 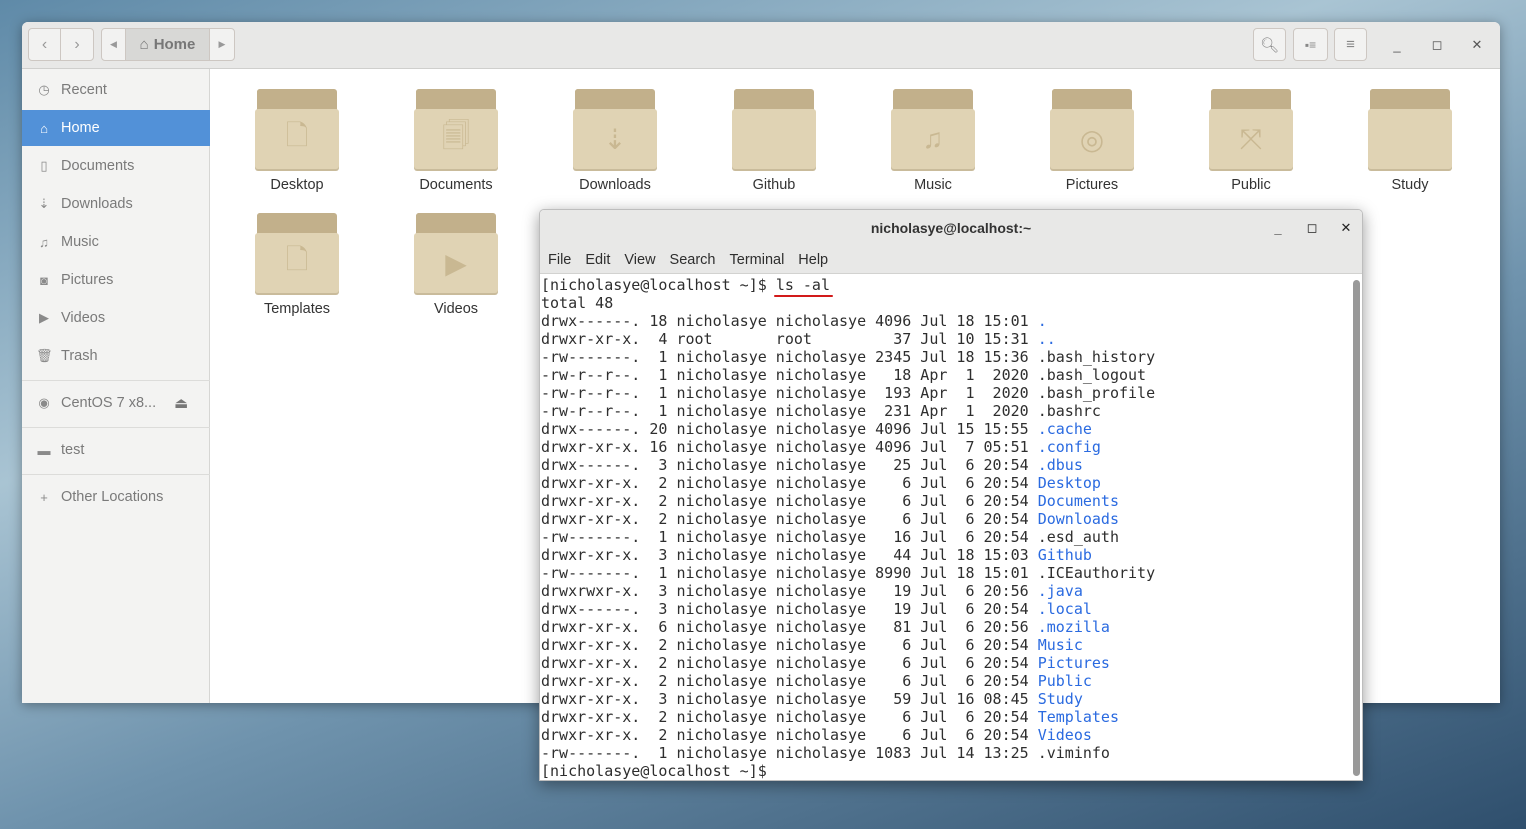 What do you see at coordinates (116, 497) in the screenshot?
I see `sidebar-item-other-locations: + Other Locations` at bounding box center [116, 497].